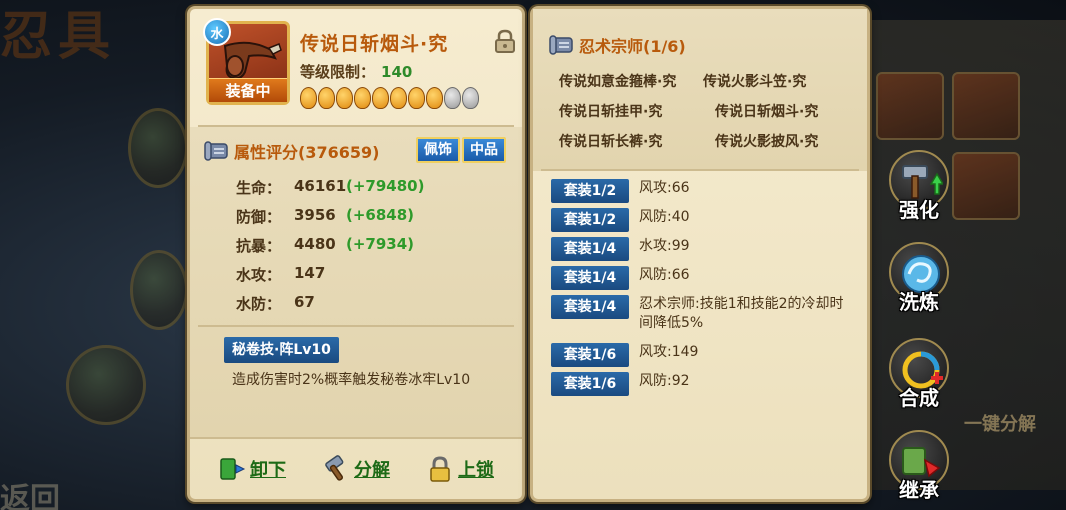  What do you see at coordinates (919, 490) in the screenshot?
I see `inherit-label: 继承` at bounding box center [919, 490].